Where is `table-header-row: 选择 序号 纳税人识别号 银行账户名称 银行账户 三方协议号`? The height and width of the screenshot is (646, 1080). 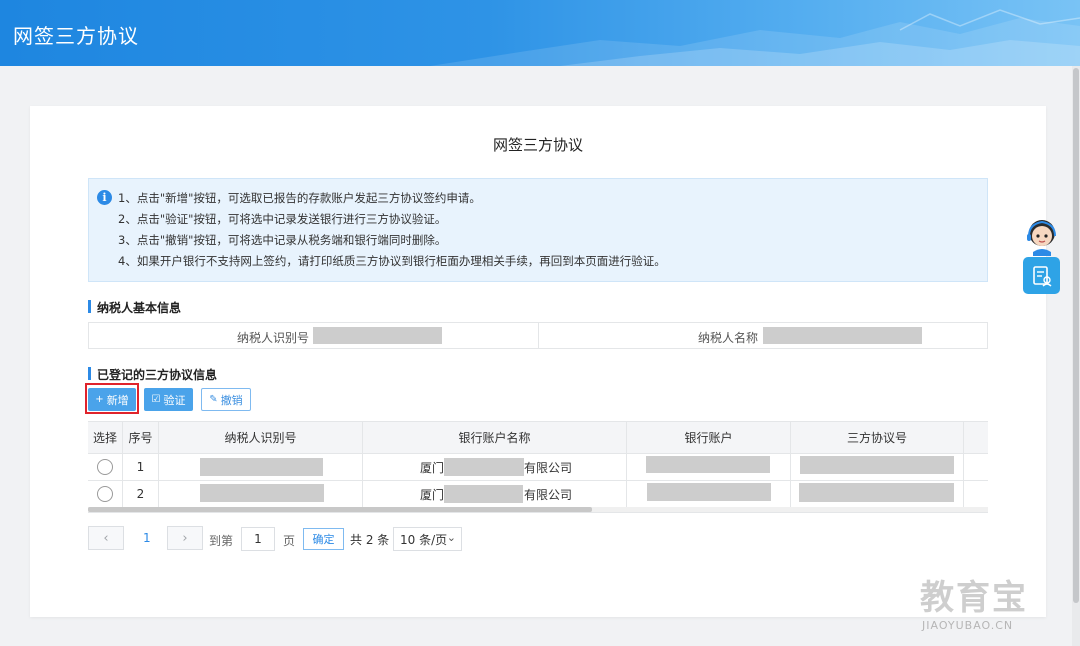
table-header-row: 选择 序号 纳税人识别号 银行账户名称 银行账户 三方协议号 is located at coordinates (538, 438).